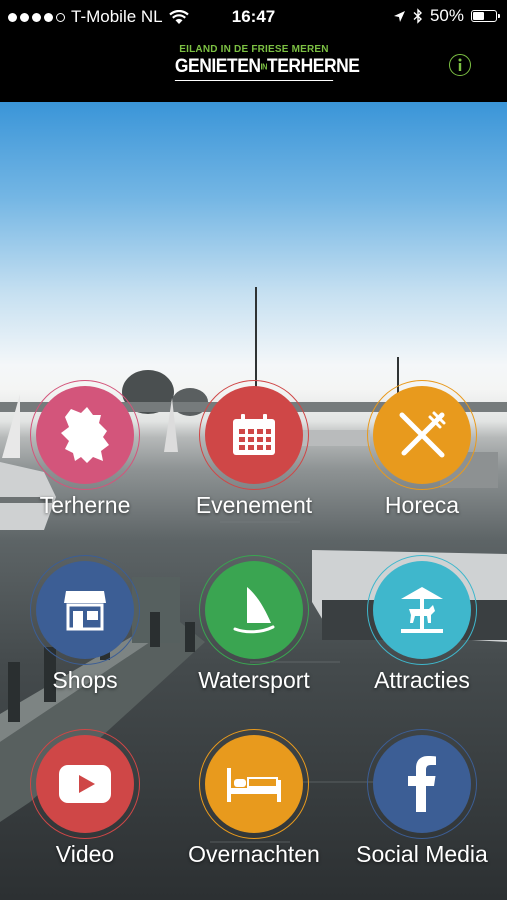 This screenshot has height=900, width=507. I want to click on battery-icon, so click(485, 16).